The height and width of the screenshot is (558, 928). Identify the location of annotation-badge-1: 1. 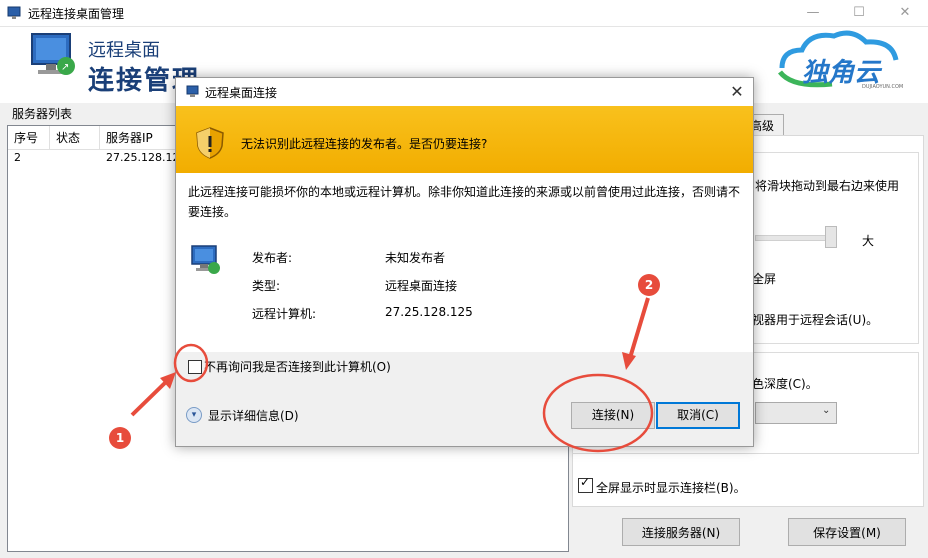
(120, 438).